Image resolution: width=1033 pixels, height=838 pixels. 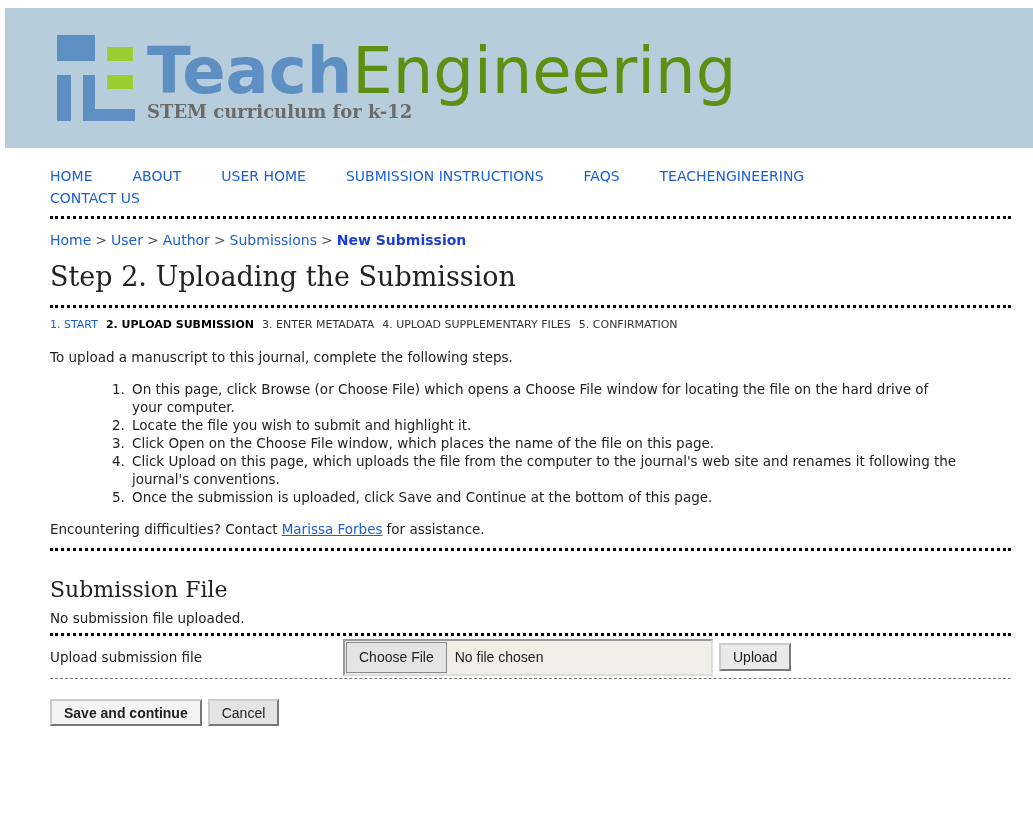 I want to click on contact-link: Marissa Forbes, so click(x=332, y=529).